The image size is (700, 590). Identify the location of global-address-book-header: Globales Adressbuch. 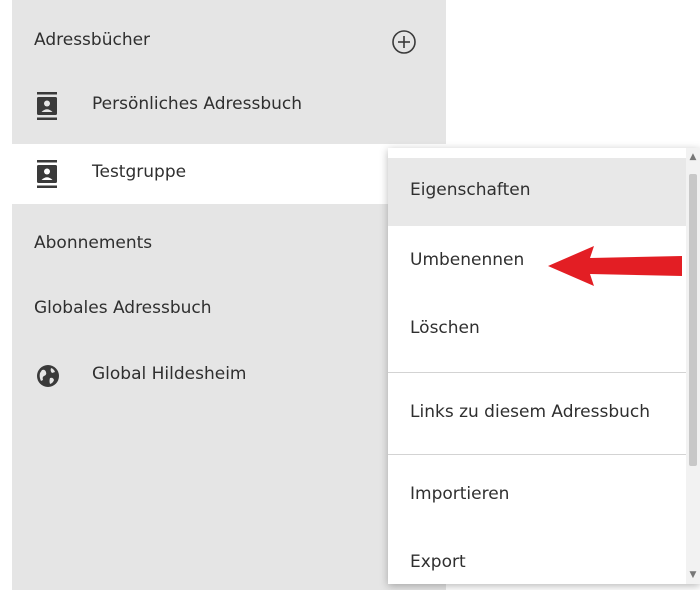
(123, 308).